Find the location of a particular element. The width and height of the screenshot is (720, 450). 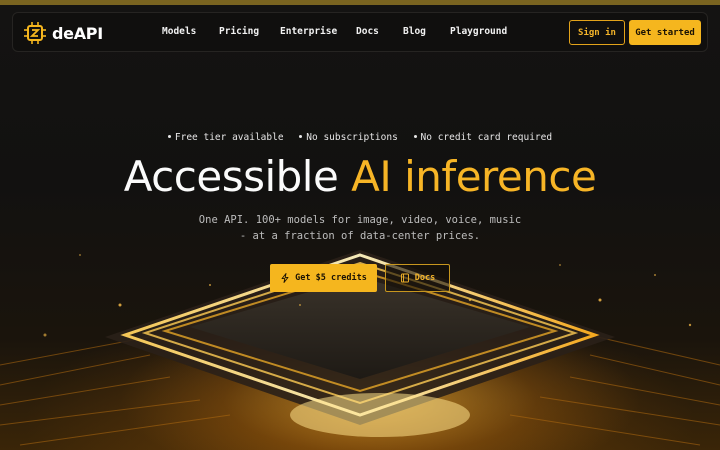

nav-link-pricing: Pricing is located at coordinates (239, 31).